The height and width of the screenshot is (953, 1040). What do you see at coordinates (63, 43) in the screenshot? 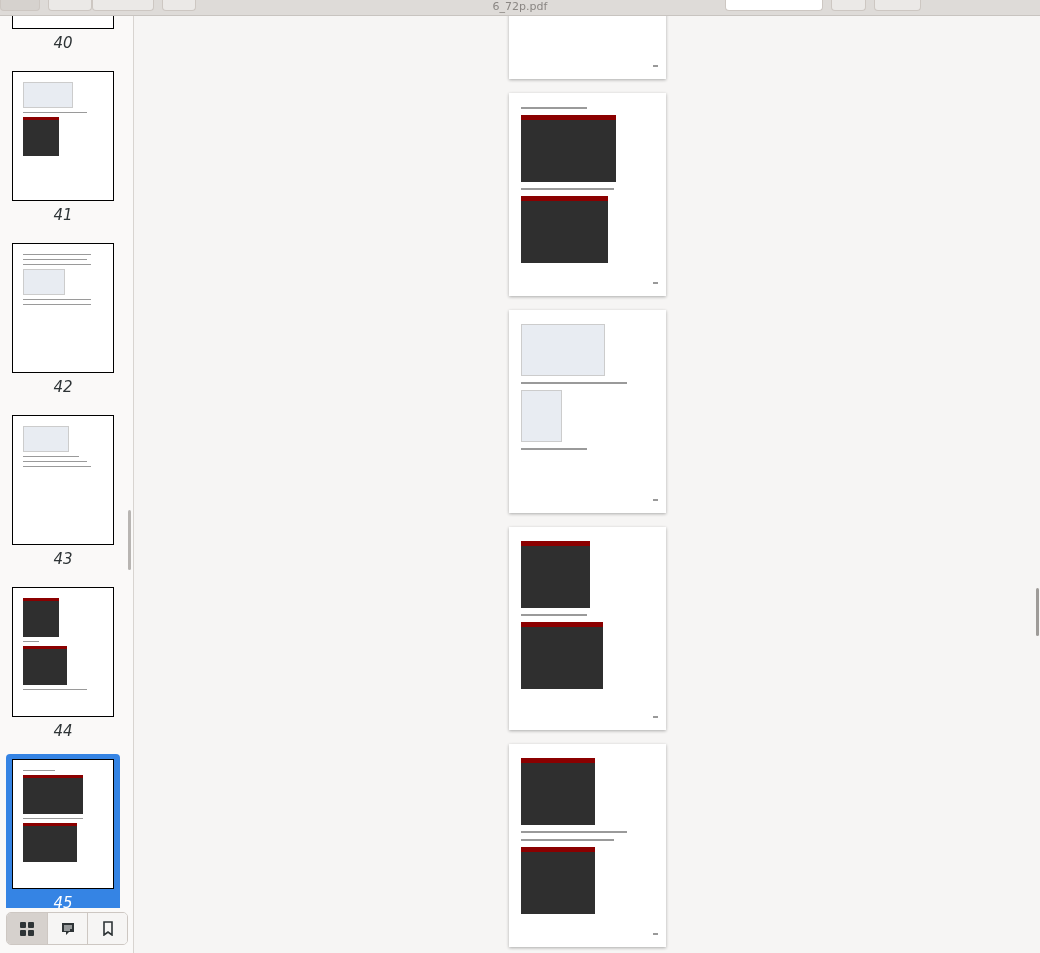
I see `page-number: 40` at bounding box center [63, 43].